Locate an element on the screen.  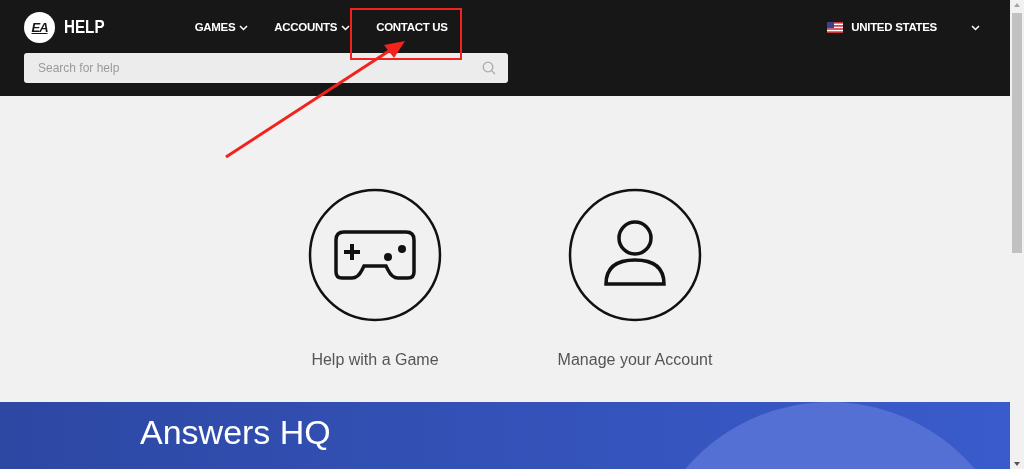
nav-link: ACCOUNTS is located at coordinates (312, 27).